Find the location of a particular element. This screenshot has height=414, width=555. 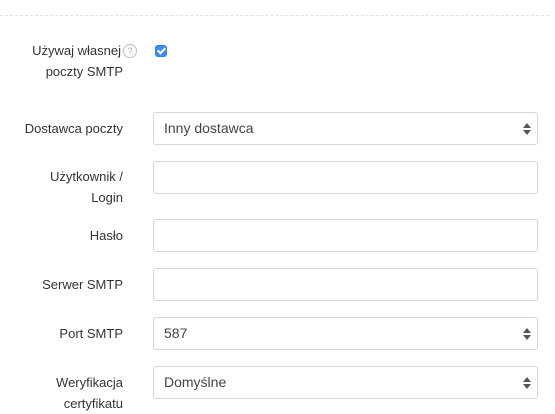

own-smtp-checkbox is located at coordinates (161, 51).